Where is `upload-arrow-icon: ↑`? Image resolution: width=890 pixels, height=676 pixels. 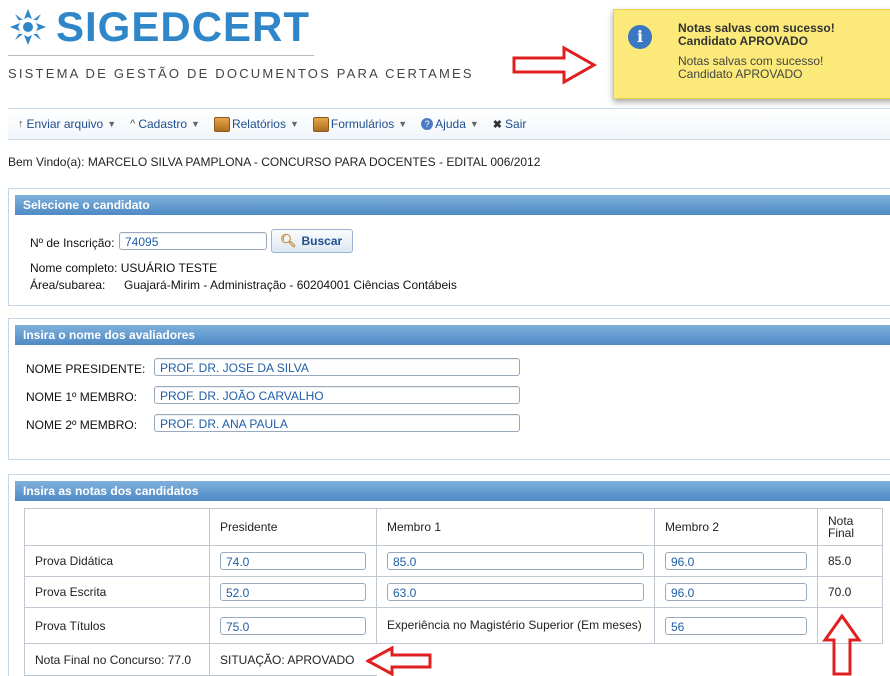
upload-arrow-icon: ↑ is located at coordinates (21, 124).